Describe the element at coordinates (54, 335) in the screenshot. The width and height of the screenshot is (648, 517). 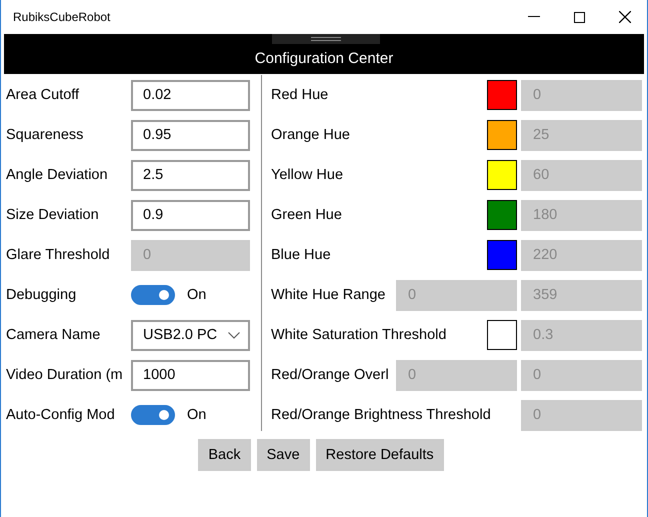
I see `setting-label: Camera Name` at that location.